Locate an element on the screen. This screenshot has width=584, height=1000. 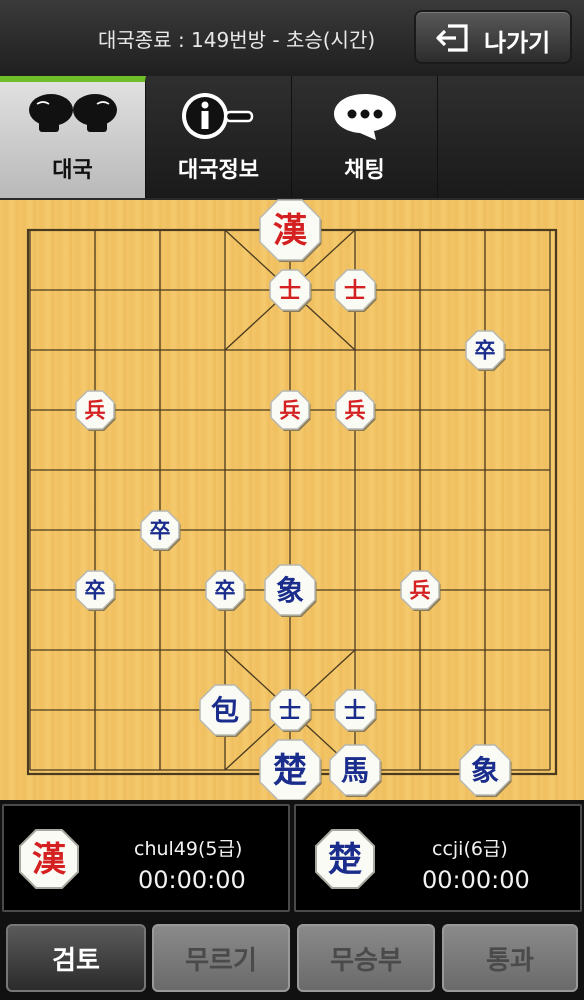
exit-door-icon is located at coordinates (452, 38).